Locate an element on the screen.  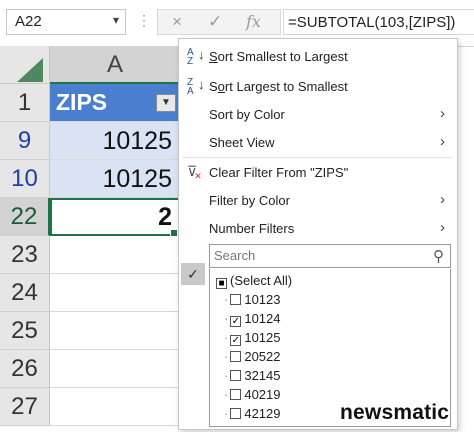
sort-by-color: Sort by Color › is located at coordinates (318, 115).